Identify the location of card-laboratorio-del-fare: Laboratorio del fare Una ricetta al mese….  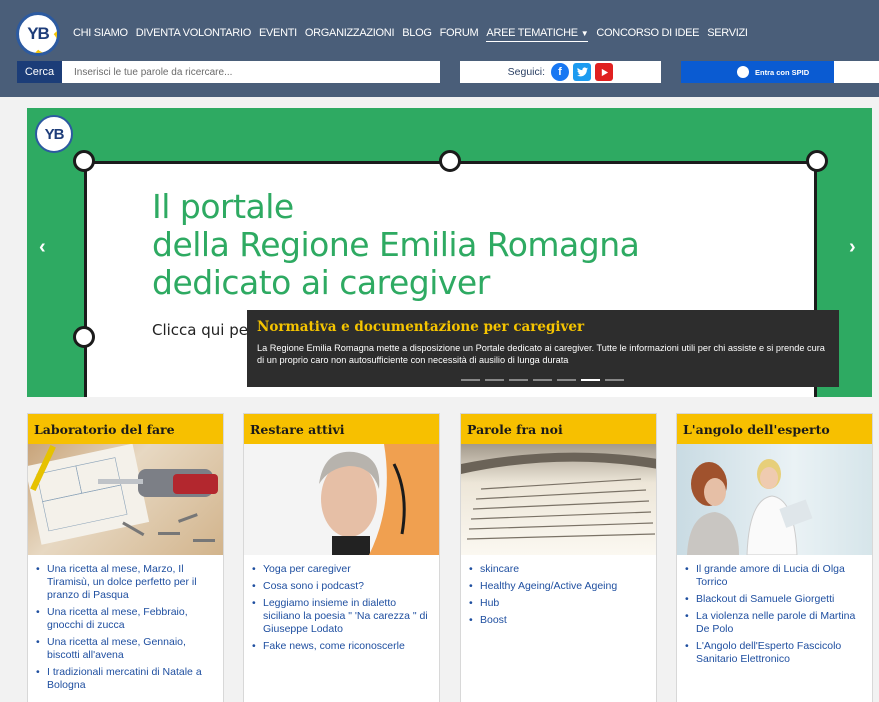
(125, 557).